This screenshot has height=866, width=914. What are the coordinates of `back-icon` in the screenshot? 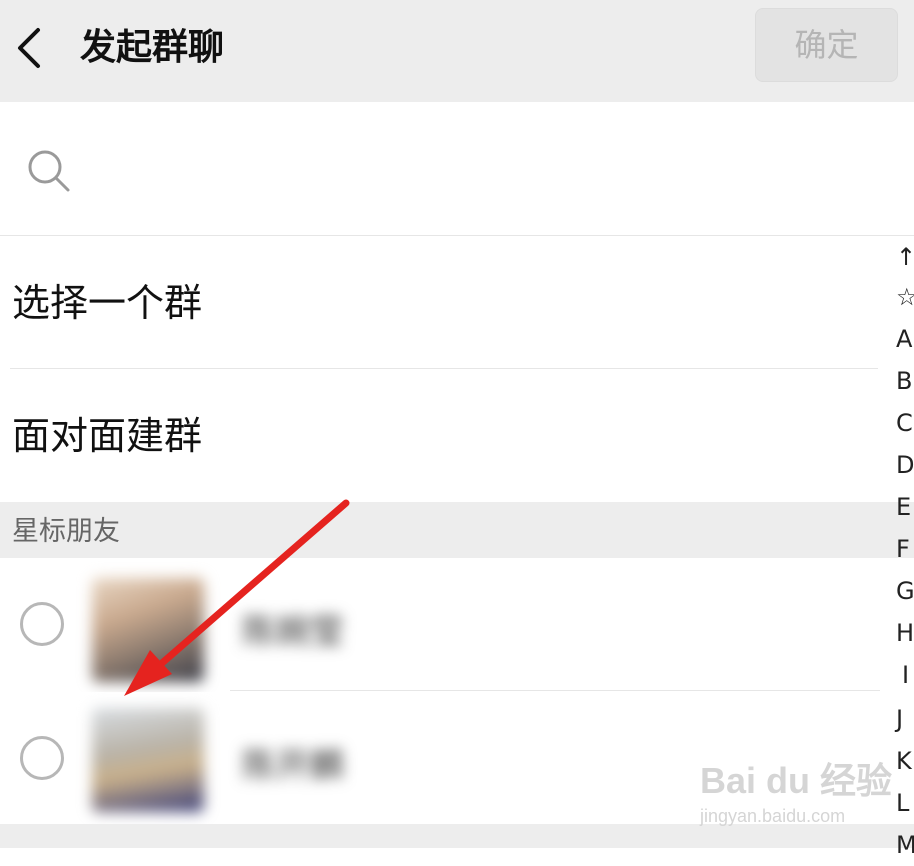 It's located at (30, 48).